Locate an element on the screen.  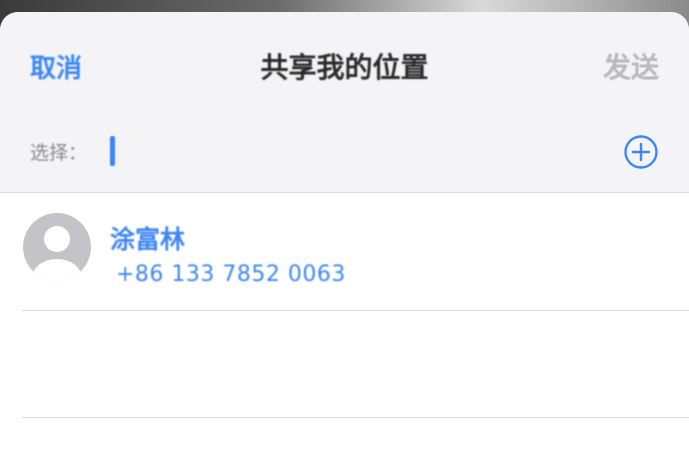
avatar is located at coordinates (57, 247).